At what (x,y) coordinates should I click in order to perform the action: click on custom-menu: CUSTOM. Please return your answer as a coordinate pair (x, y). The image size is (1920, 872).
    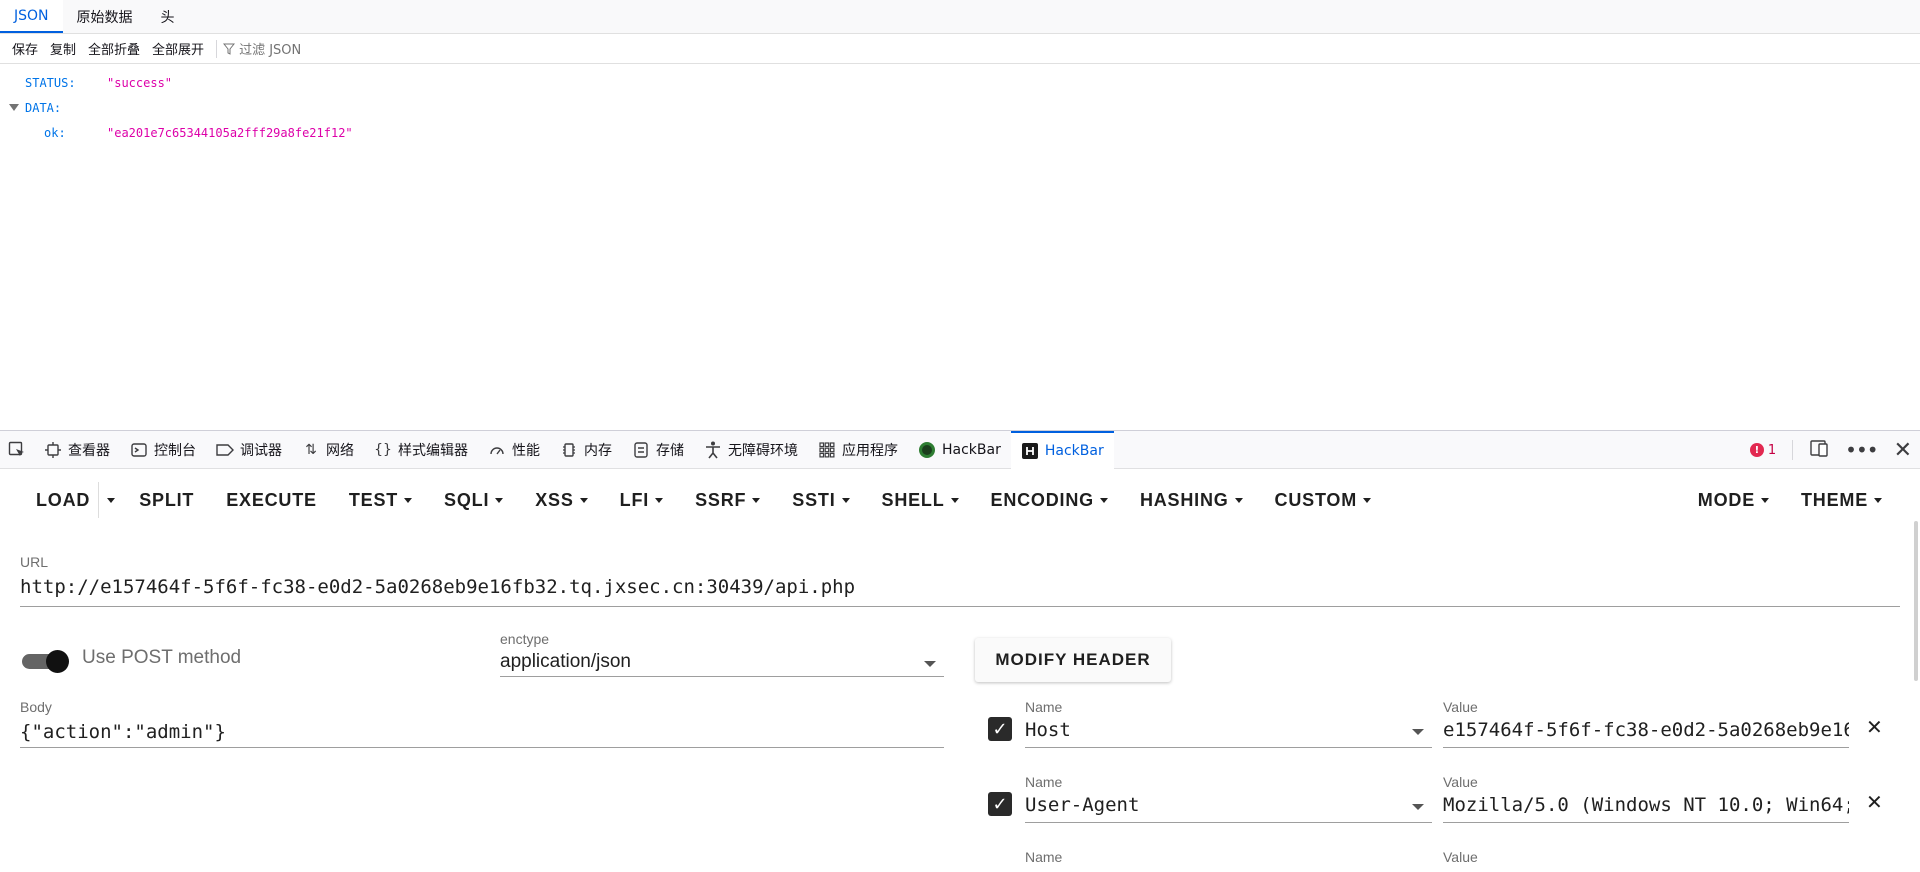
    Looking at the image, I should click on (1323, 500).